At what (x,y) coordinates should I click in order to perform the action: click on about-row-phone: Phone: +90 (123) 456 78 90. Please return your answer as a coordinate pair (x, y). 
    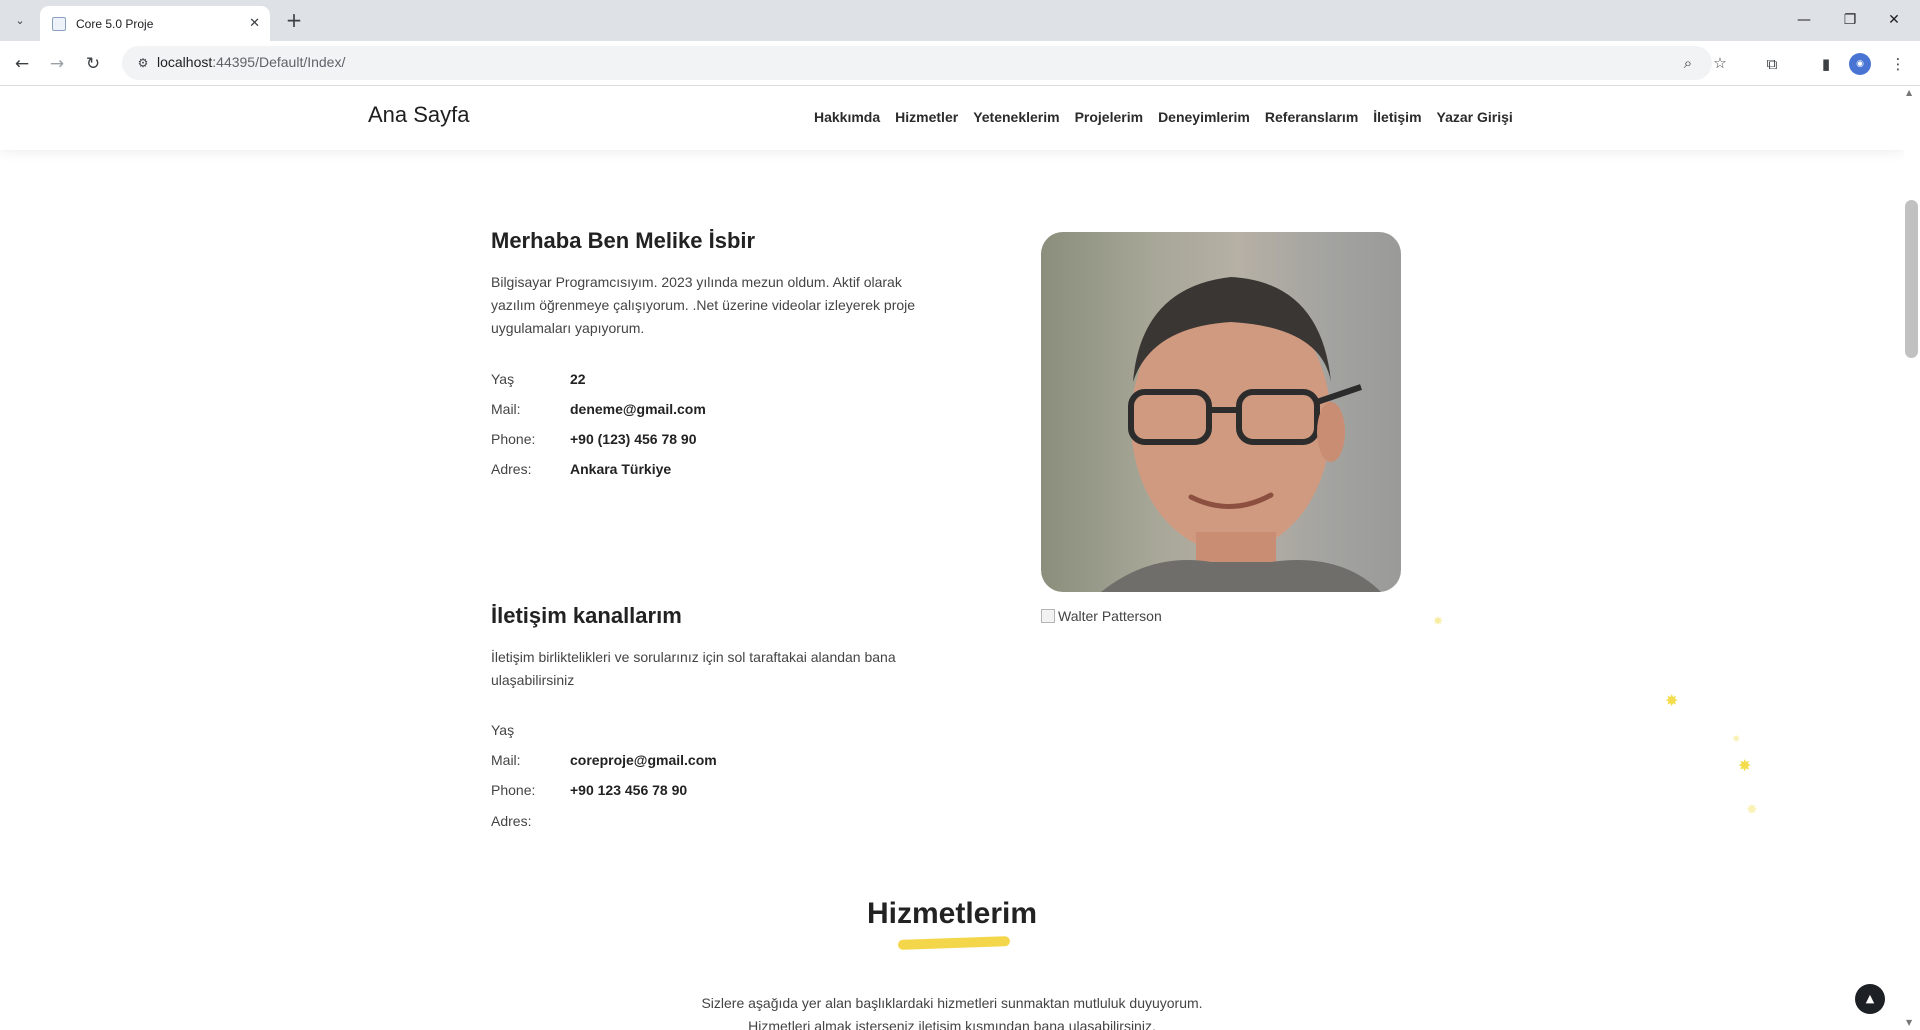
    Looking at the image, I should click on (594, 439).